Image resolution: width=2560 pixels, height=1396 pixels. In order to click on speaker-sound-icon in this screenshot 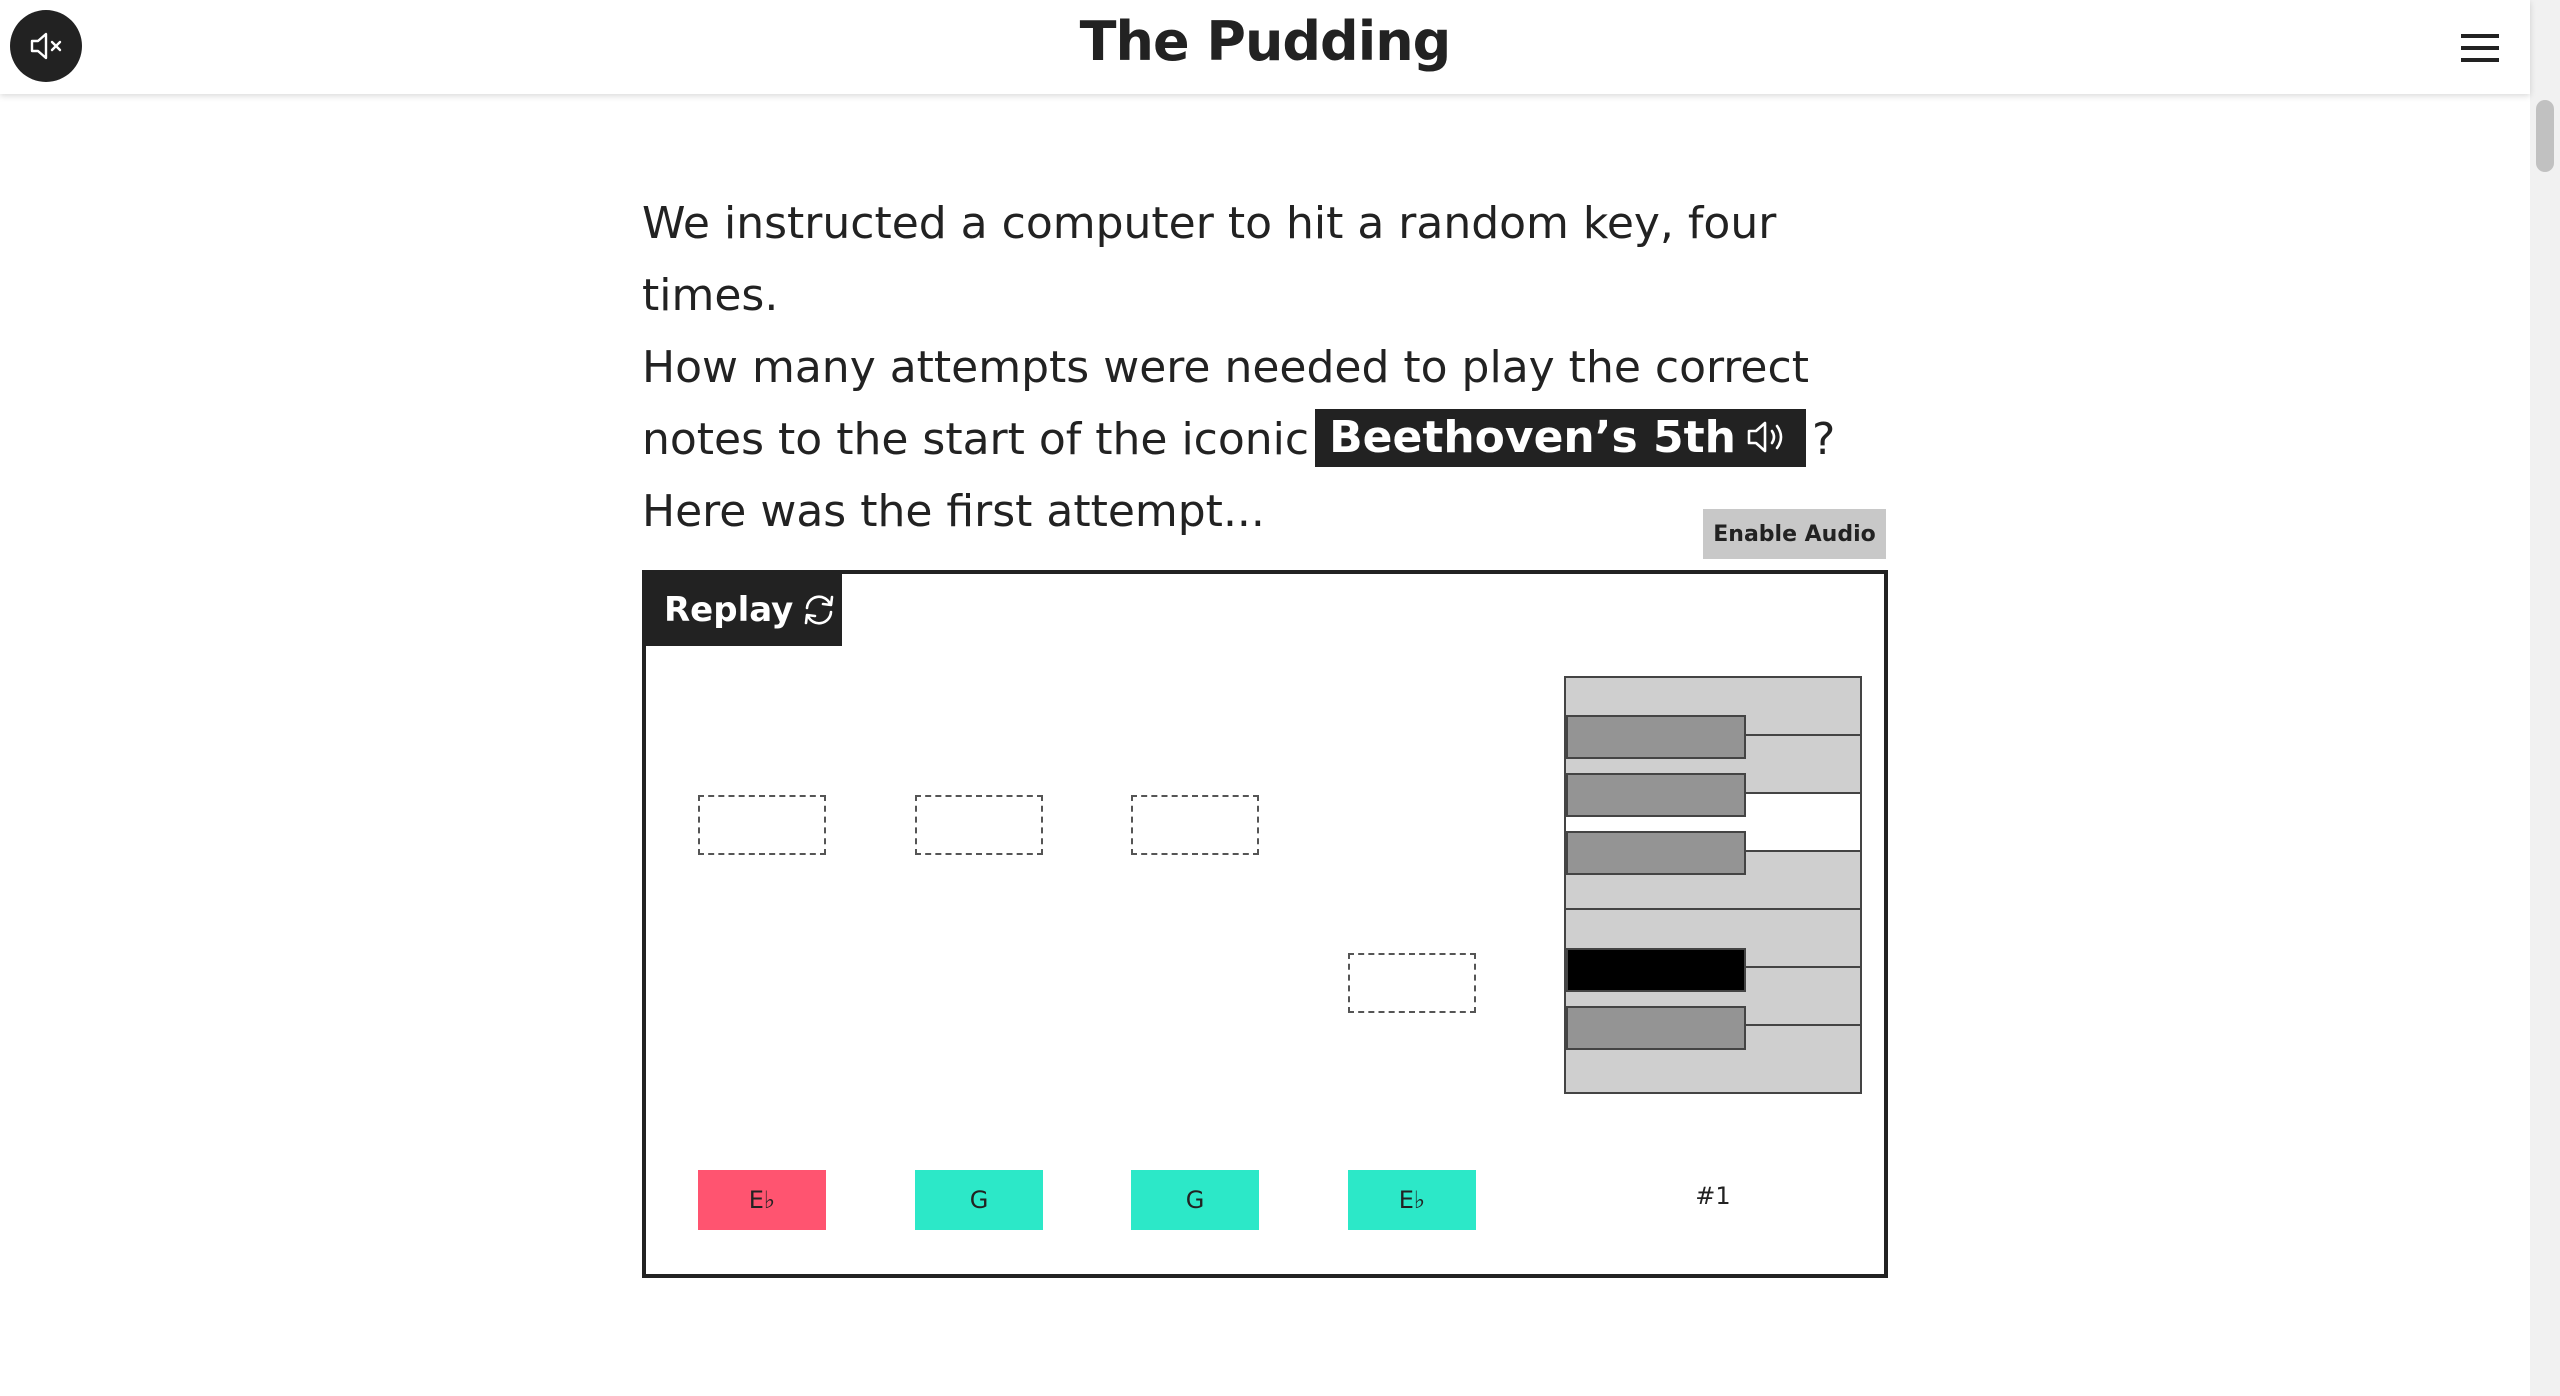, I will do `click(1765, 437)`.